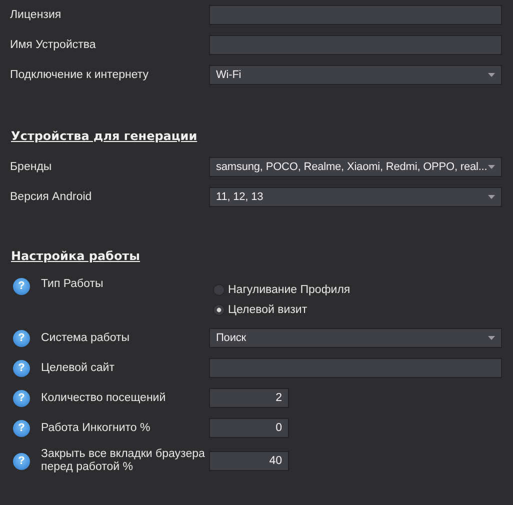 The height and width of the screenshot is (505, 513). Describe the element at coordinates (95, 428) in the screenshot. I see `field-label: Работа Инкогнито %` at that location.